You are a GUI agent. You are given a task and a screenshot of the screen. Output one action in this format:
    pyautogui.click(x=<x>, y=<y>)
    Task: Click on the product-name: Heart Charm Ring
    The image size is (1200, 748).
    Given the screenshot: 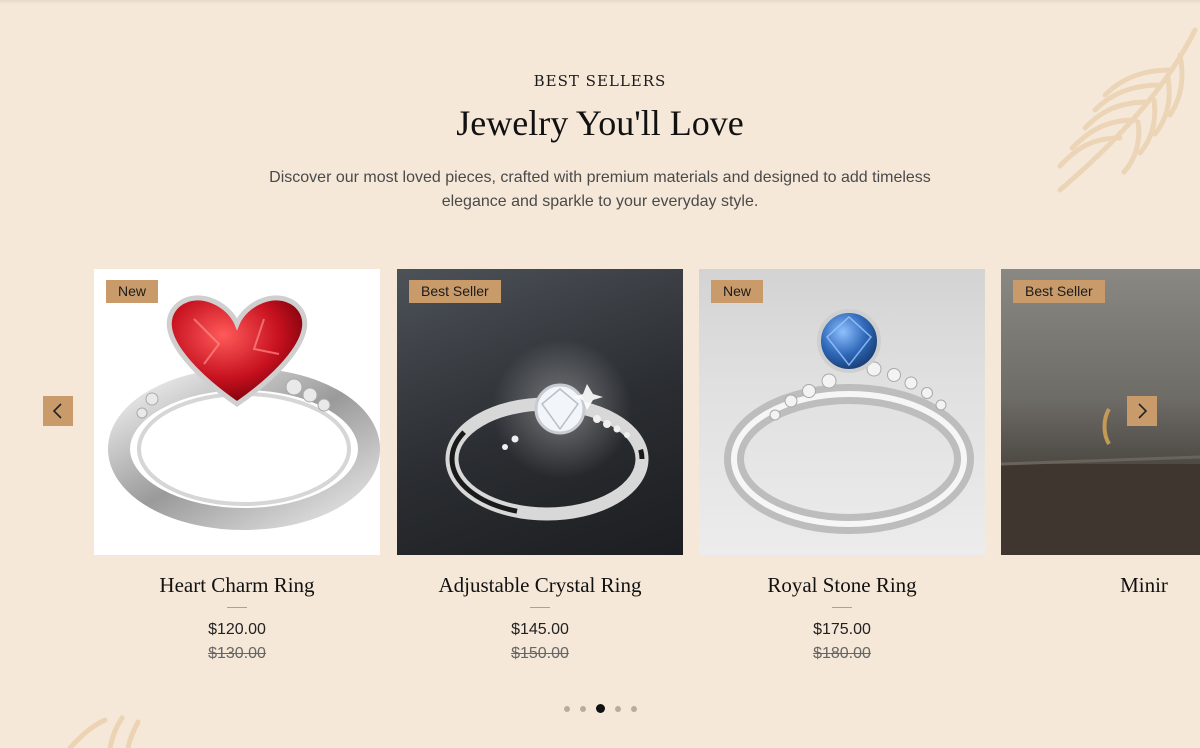 What is the action you would take?
    pyautogui.click(x=237, y=585)
    